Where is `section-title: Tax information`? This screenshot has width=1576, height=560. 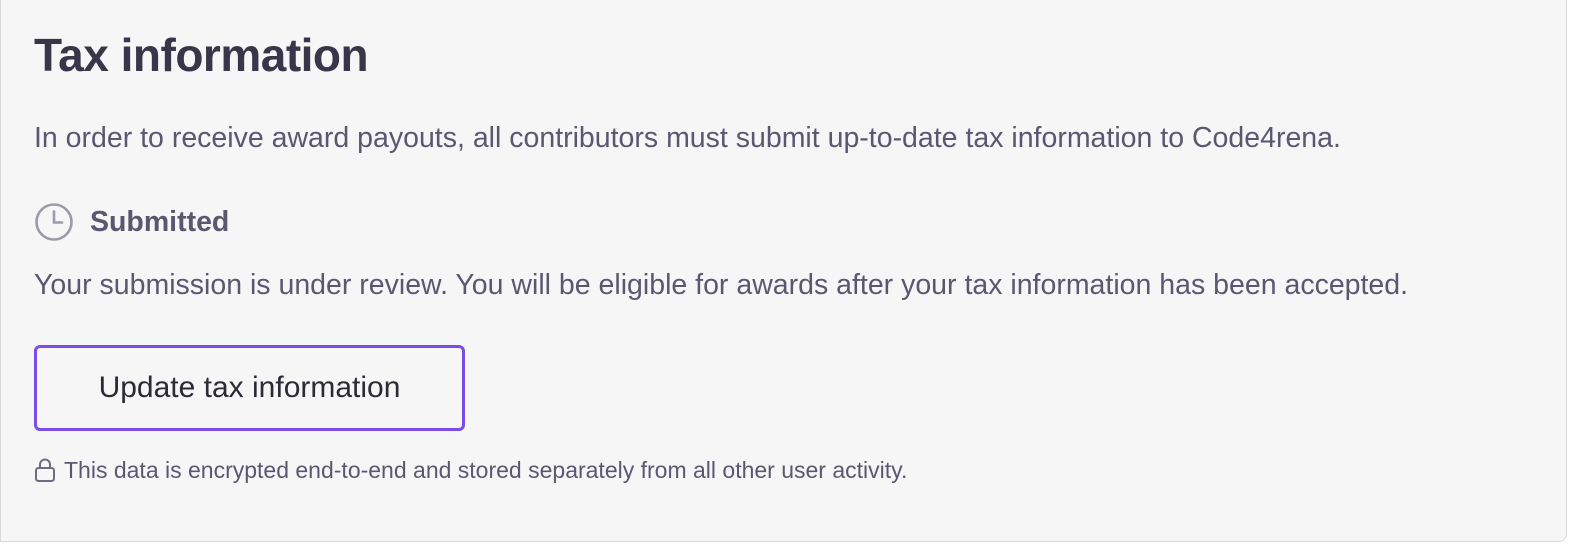
section-title: Tax information is located at coordinates (201, 55).